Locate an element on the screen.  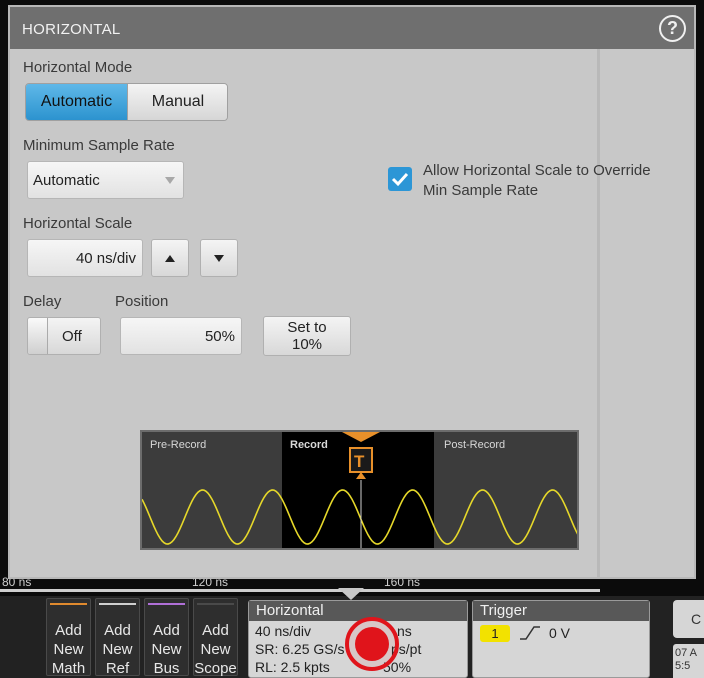
position-value: 50% is located at coordinates (219, 336).